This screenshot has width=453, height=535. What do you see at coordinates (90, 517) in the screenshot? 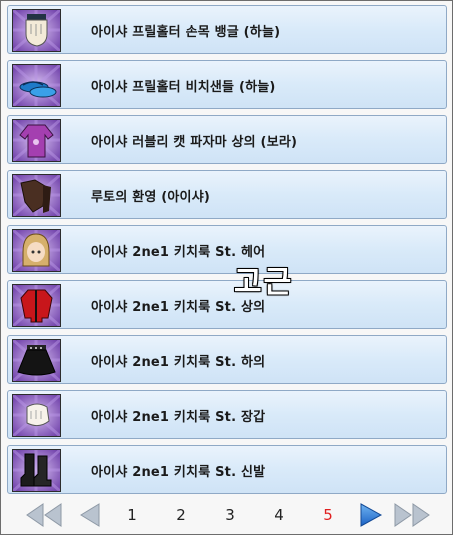
I see `left-arrow-icon` at bounding box center [90, 517].